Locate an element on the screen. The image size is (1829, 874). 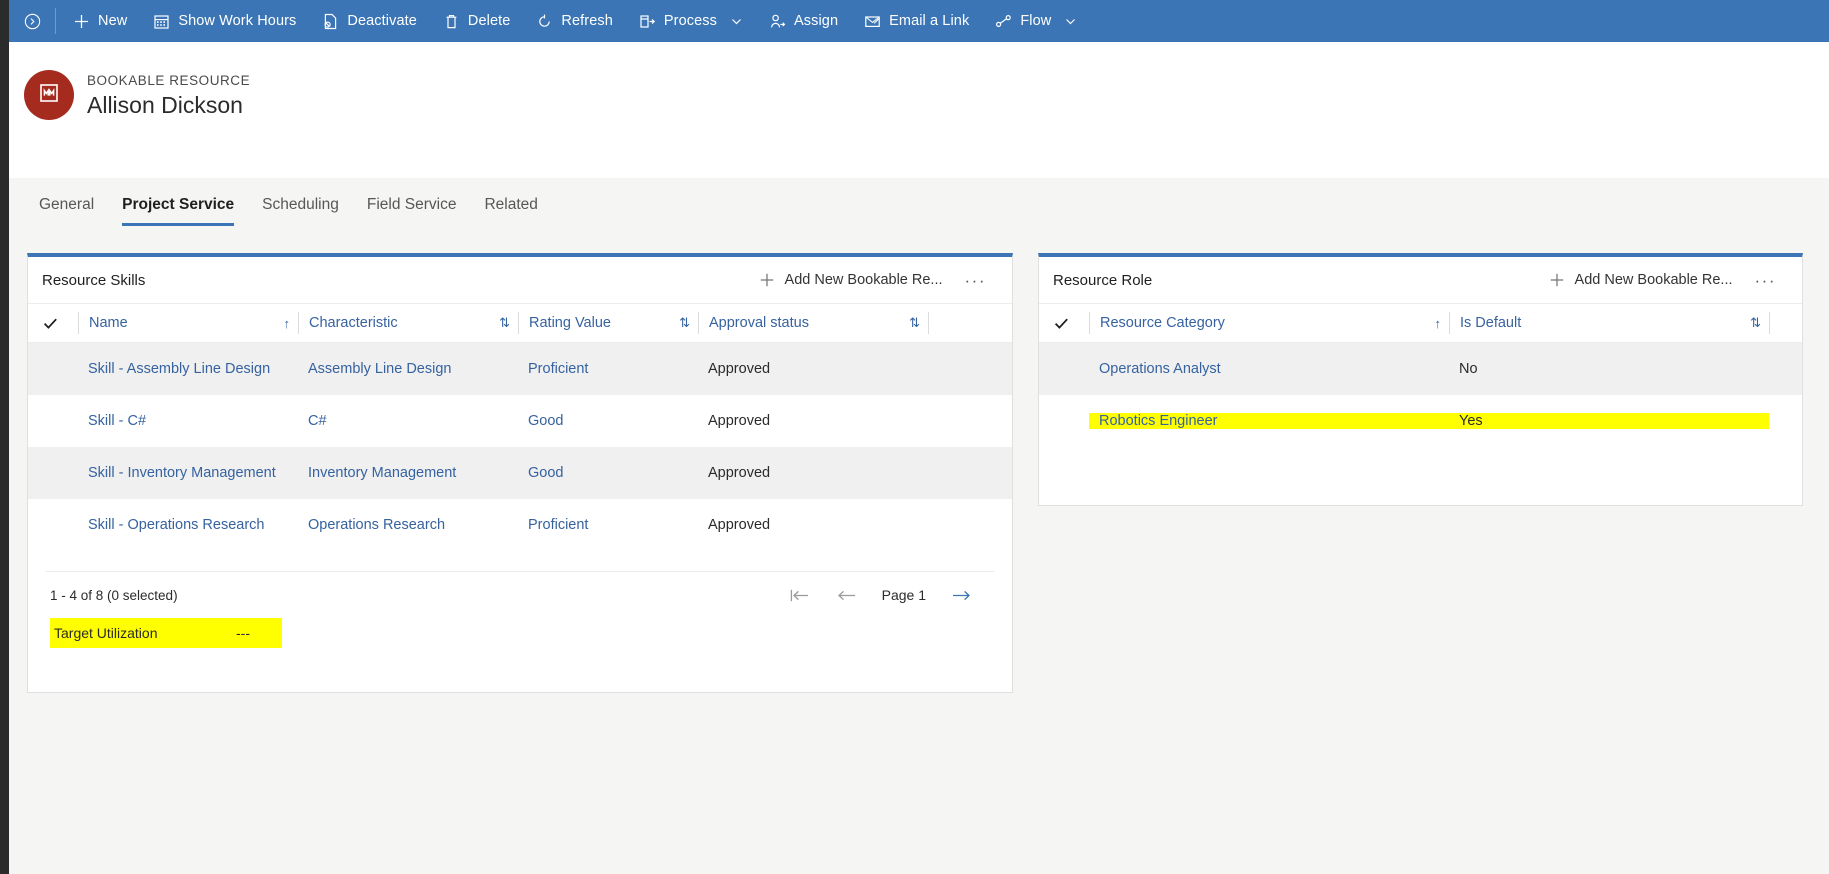
column-header-resource-category-label: Resource Category is located at coordinates (1162, 323).